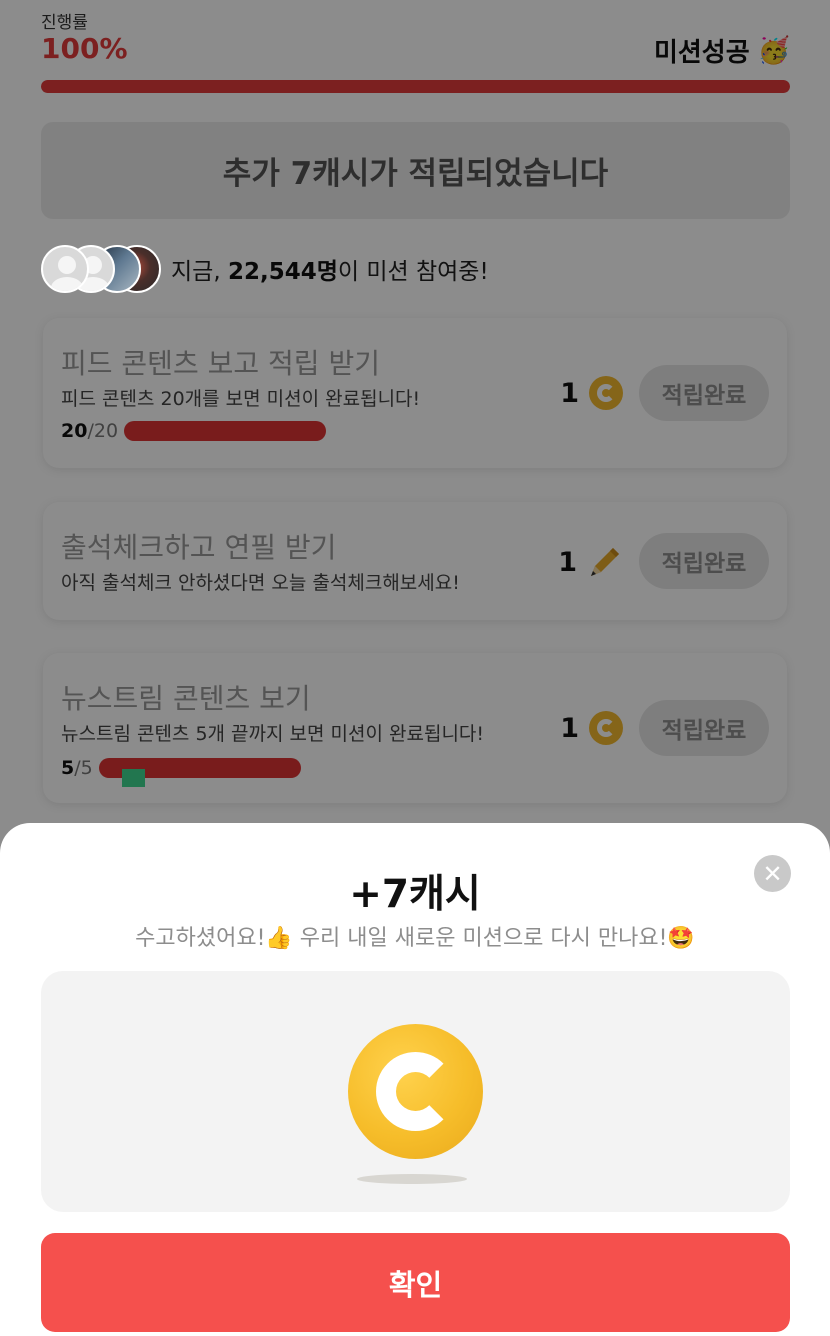 The image size is (830, 1336). I want to click on sheet-title: +7캐시, so click(415, 894).